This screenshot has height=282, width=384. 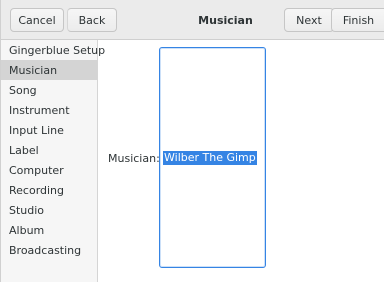 I want to click on sidebar-item-song: Song, so click(x=49, y=90).